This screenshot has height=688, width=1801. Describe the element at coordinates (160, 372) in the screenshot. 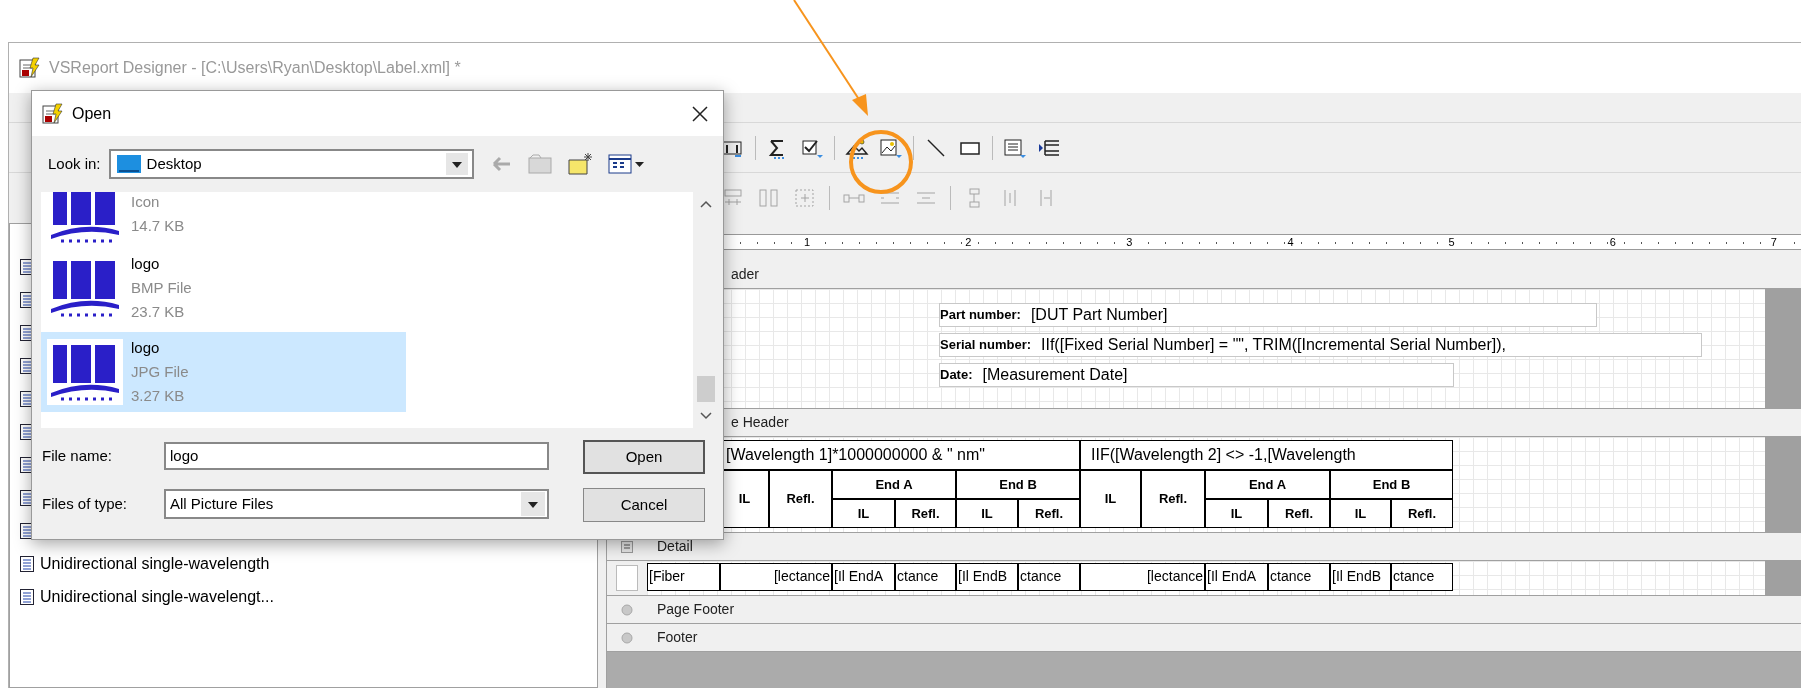

I see `file-type: JPG File` at that location.